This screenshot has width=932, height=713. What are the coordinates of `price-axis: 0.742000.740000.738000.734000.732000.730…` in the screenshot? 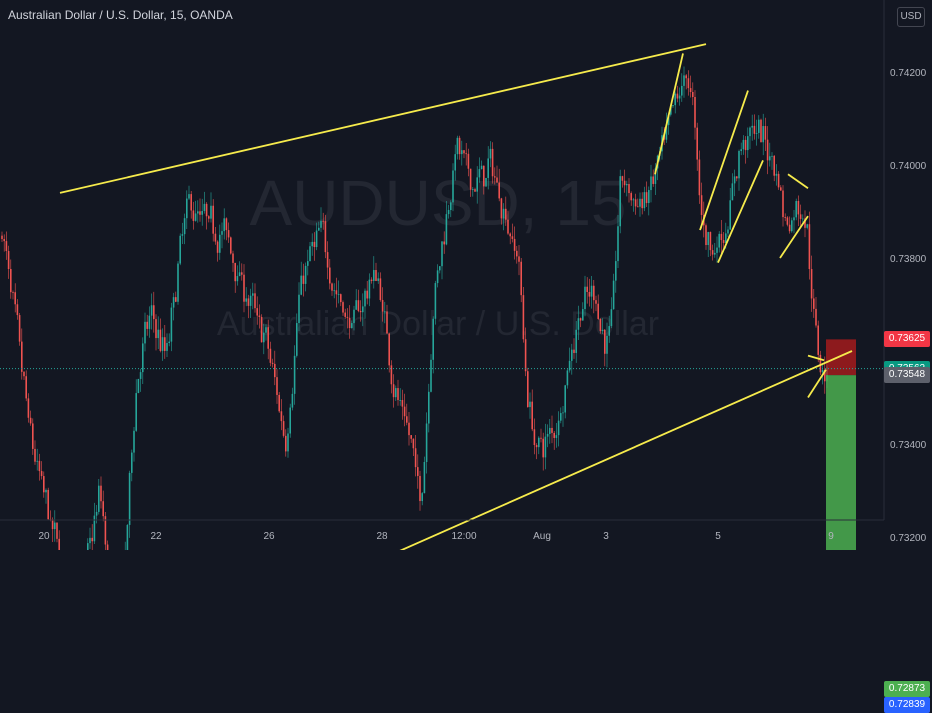 It's located at (908, 352).